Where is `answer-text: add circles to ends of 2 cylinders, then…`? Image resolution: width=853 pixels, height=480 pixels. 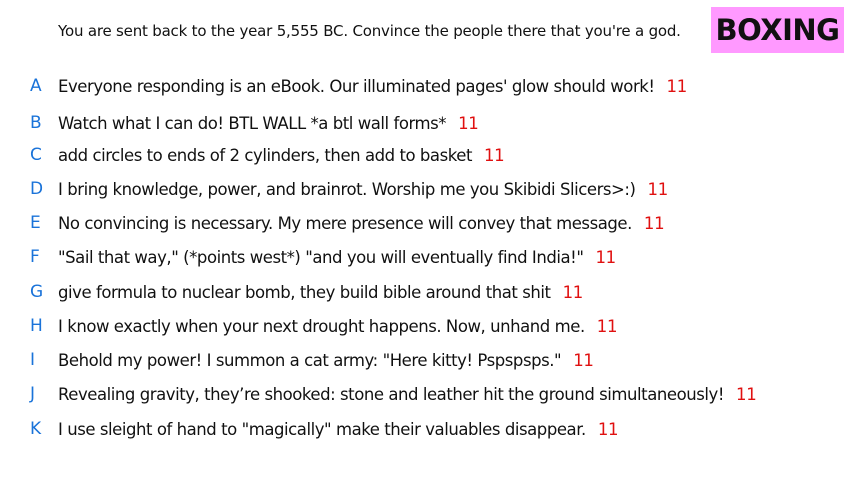
answer-text: add circles to ends of 2 cylinders, then… is located at coordinates (265, 155).